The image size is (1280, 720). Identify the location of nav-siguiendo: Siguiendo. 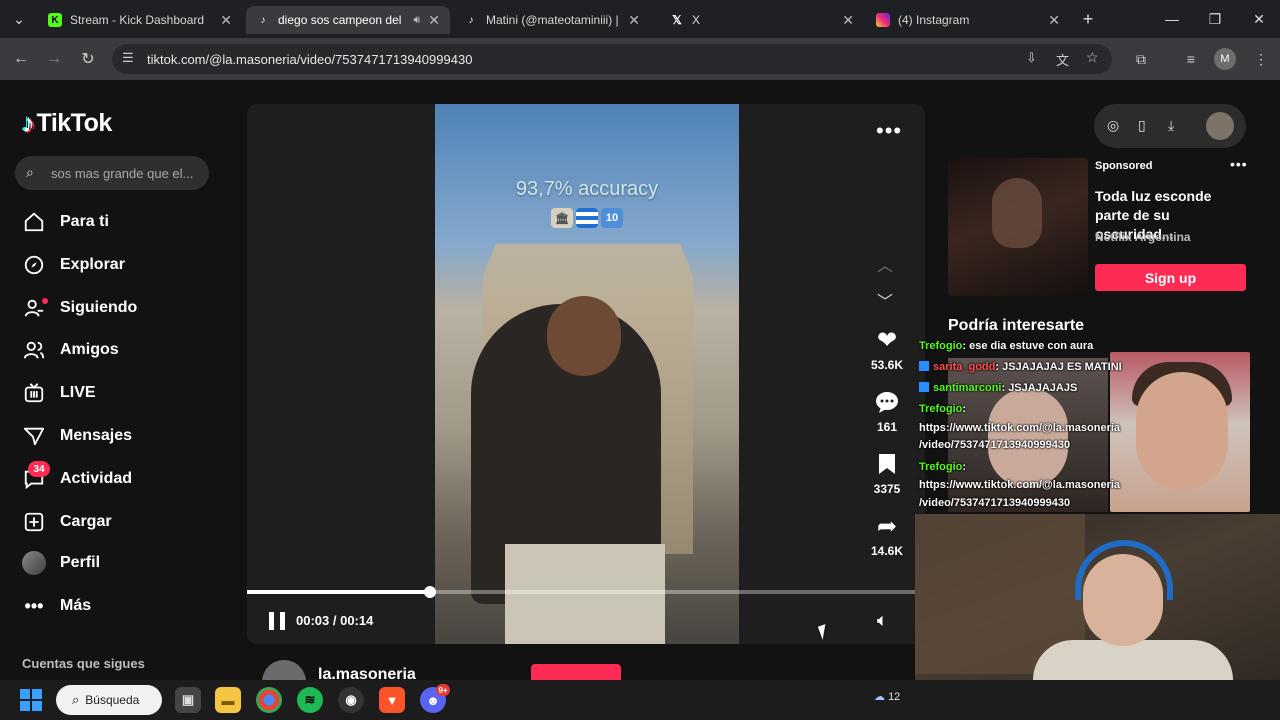
(79, 308).